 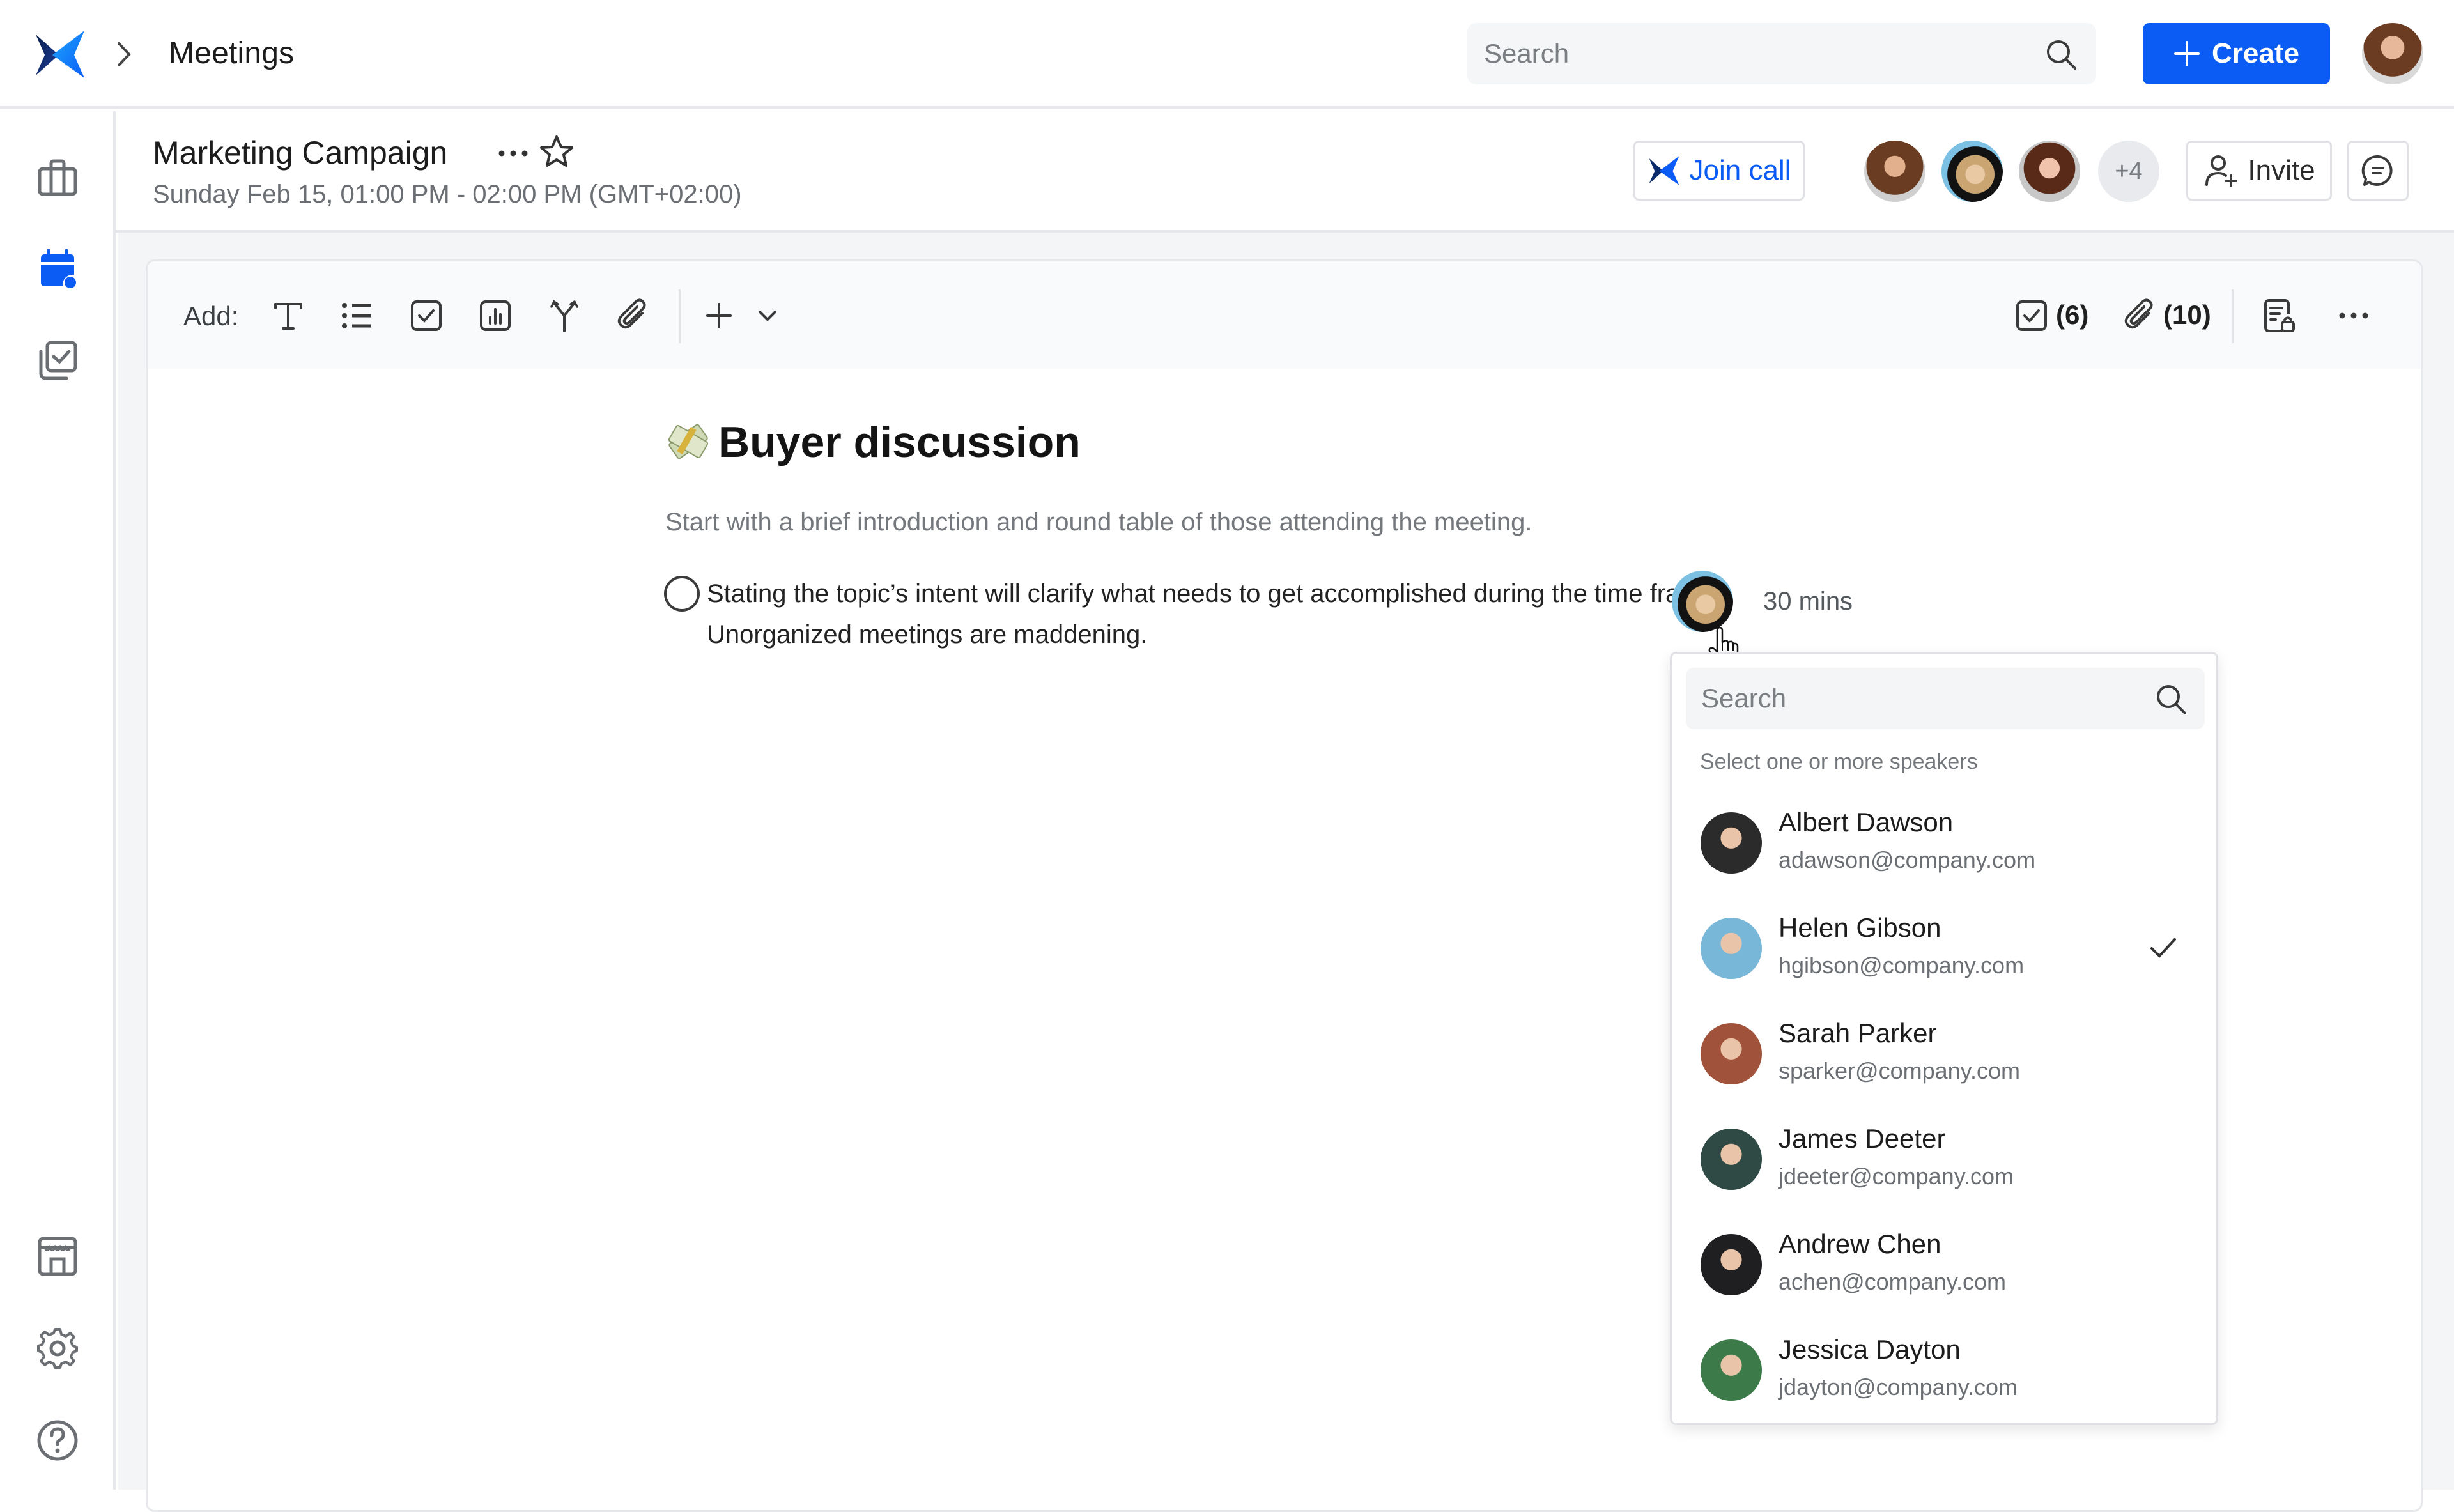 What do you see at coordinates (2187, 315) in the screenshot?
I see `attachments-count: (10)` at bounding box center [2187, 315].